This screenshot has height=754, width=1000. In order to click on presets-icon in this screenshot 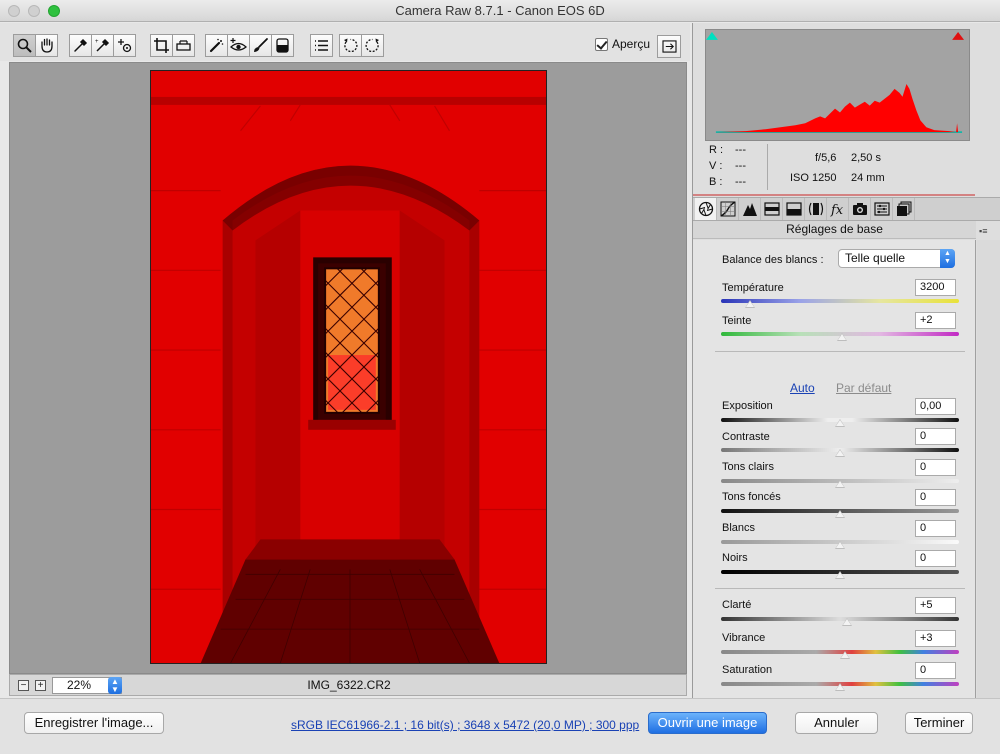, I will do `click(881, 209)`.